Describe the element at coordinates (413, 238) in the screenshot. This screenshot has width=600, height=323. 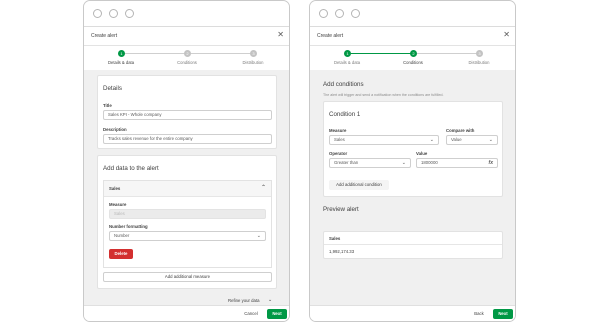
I see `preview-table-header: Sales` at that location.